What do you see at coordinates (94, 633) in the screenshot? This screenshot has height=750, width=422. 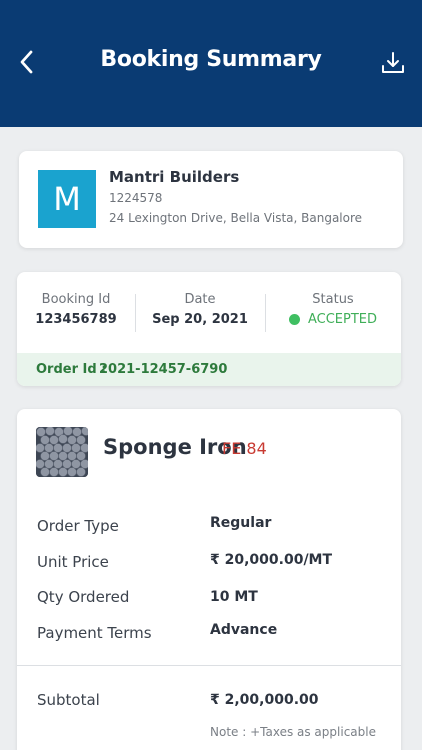 I see `payment-terms-label: Payment Terms` at bounding box center [94, 633].